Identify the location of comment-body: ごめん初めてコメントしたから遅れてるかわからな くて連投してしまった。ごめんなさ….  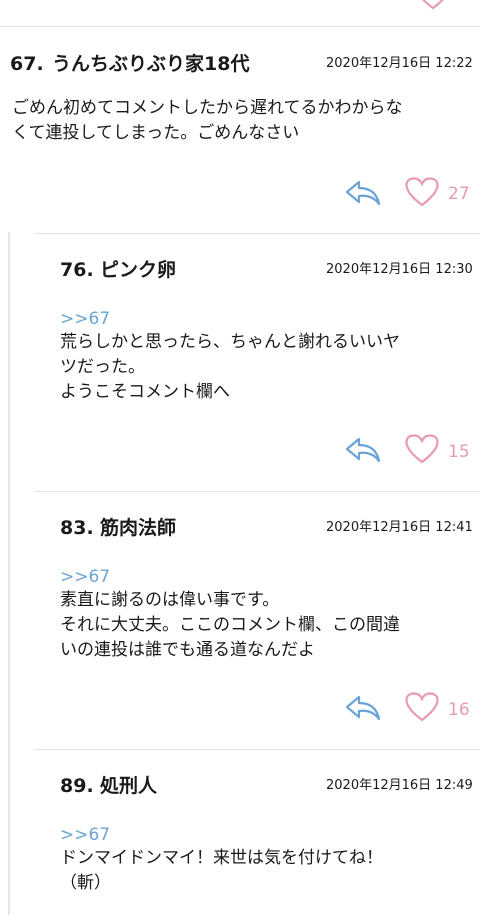
(207, 121).